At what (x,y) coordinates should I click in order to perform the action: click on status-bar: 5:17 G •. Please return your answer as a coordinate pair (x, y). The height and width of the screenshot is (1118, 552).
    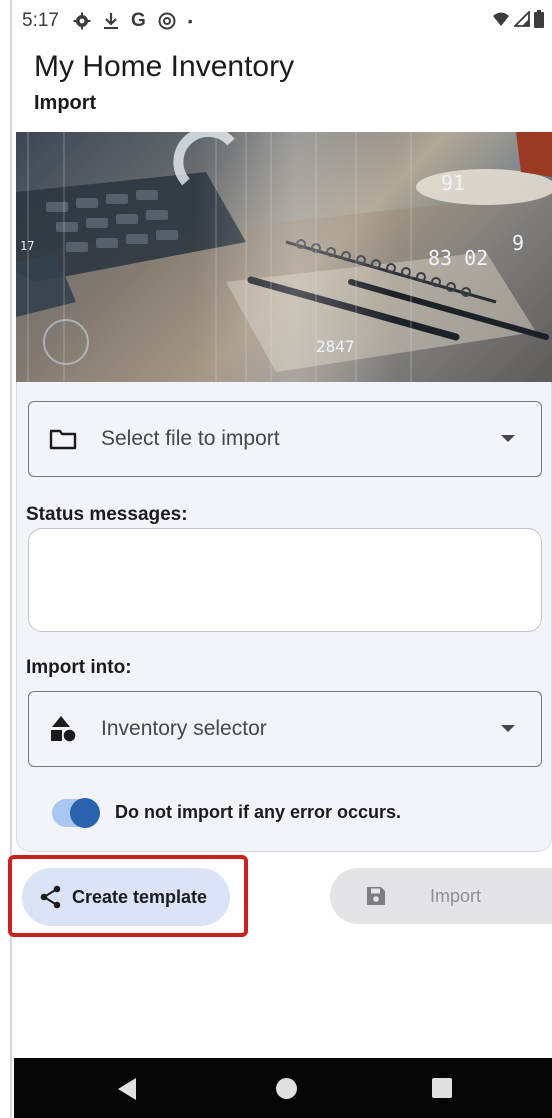
    Looking at the image, I should click on (283, 21).